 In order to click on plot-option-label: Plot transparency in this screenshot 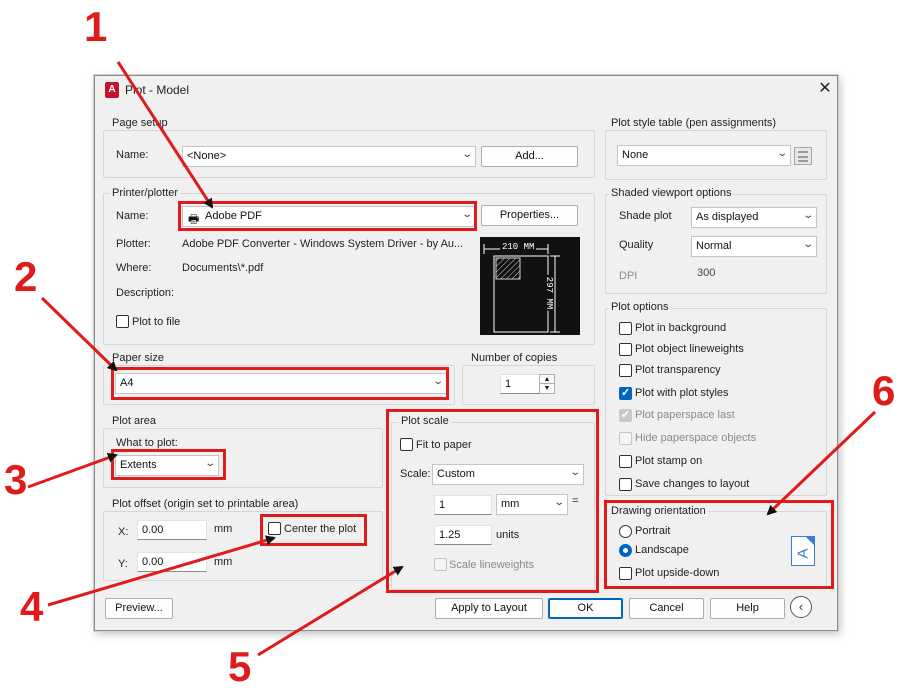, I will do `click(678, 370)`.